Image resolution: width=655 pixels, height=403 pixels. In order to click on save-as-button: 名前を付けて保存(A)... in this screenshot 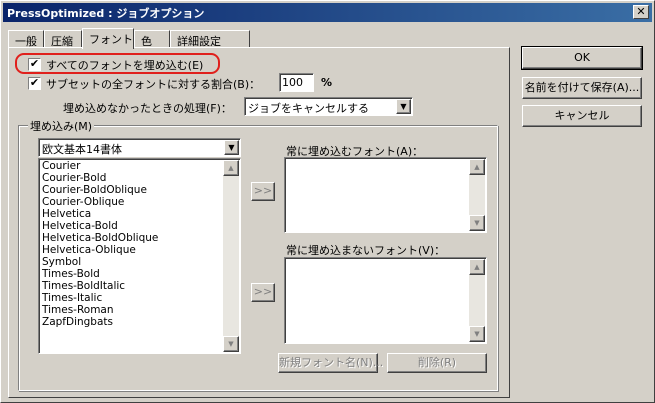, I will do `click(582, 88)`.